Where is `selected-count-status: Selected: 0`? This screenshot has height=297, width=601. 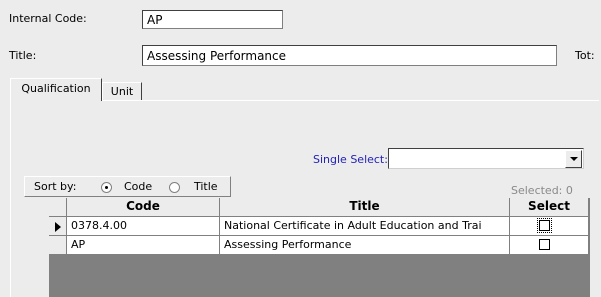 selected-count-status: Selected: 0 is located at coordinates (542, 190).